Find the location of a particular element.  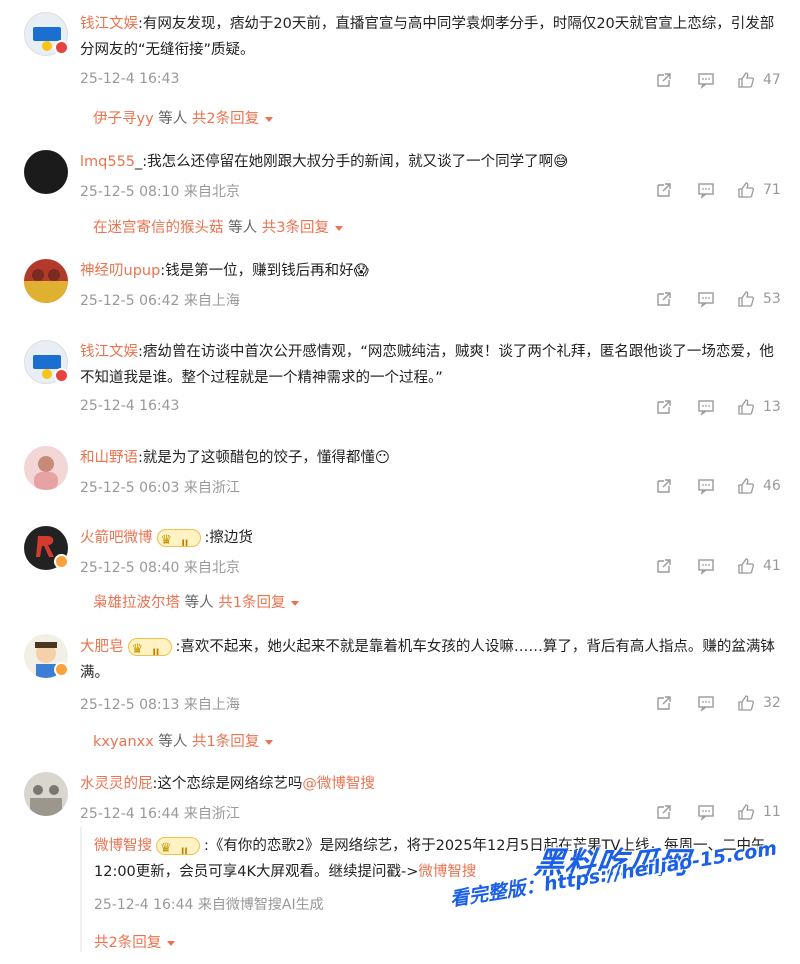

comment-meta: 25-12-5 08:13 来自上海 is located at coordinates (160, 705).